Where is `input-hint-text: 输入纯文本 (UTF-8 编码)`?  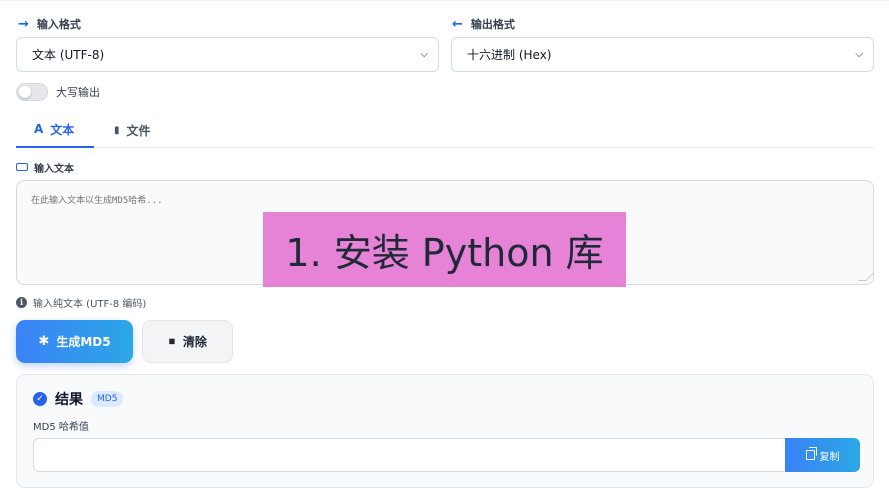 input-hint-text: 输入纯文本 (UTF-8 编码) is located at coordinates (90, 304).